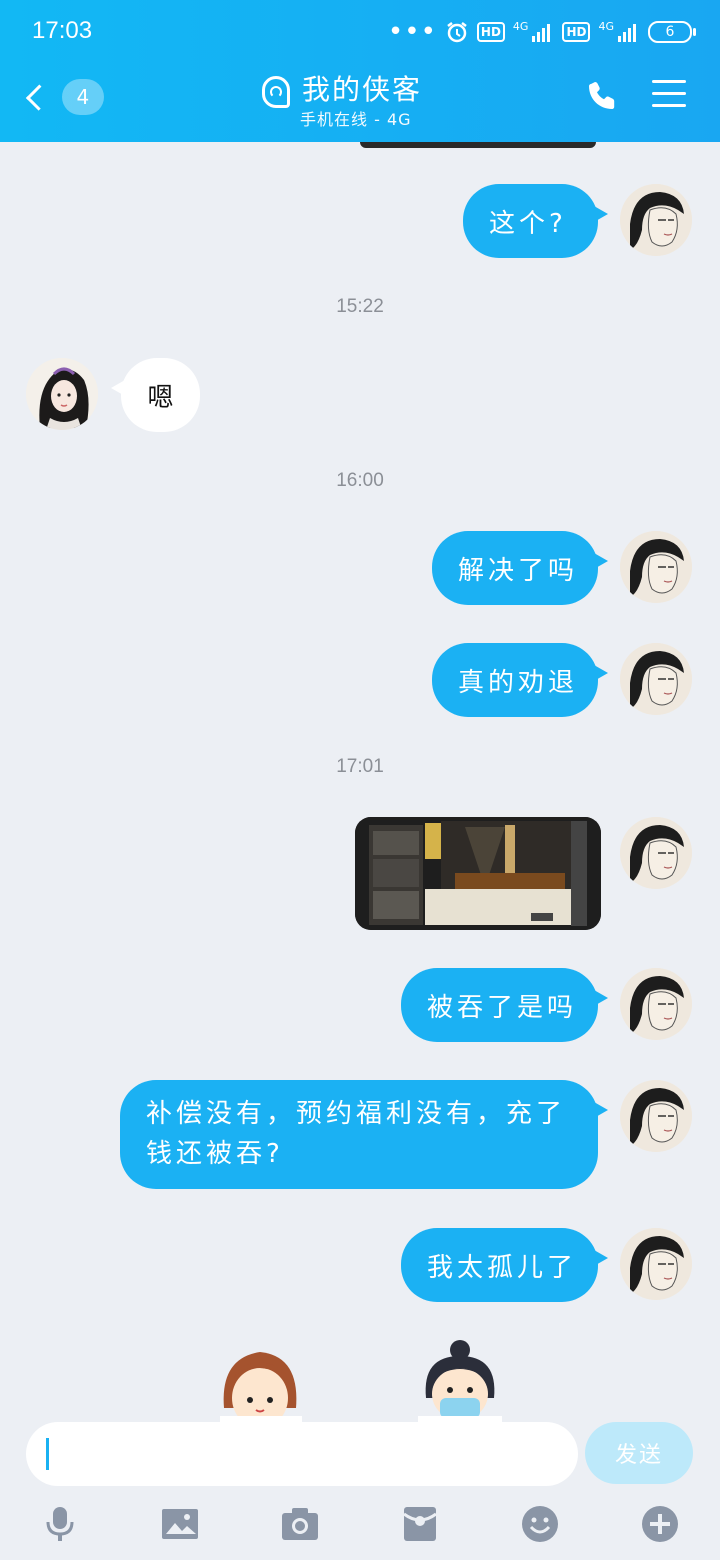 This screenshot has width=720, height=1560. I want to click on network-type-2: 4G, so click(606, 26).